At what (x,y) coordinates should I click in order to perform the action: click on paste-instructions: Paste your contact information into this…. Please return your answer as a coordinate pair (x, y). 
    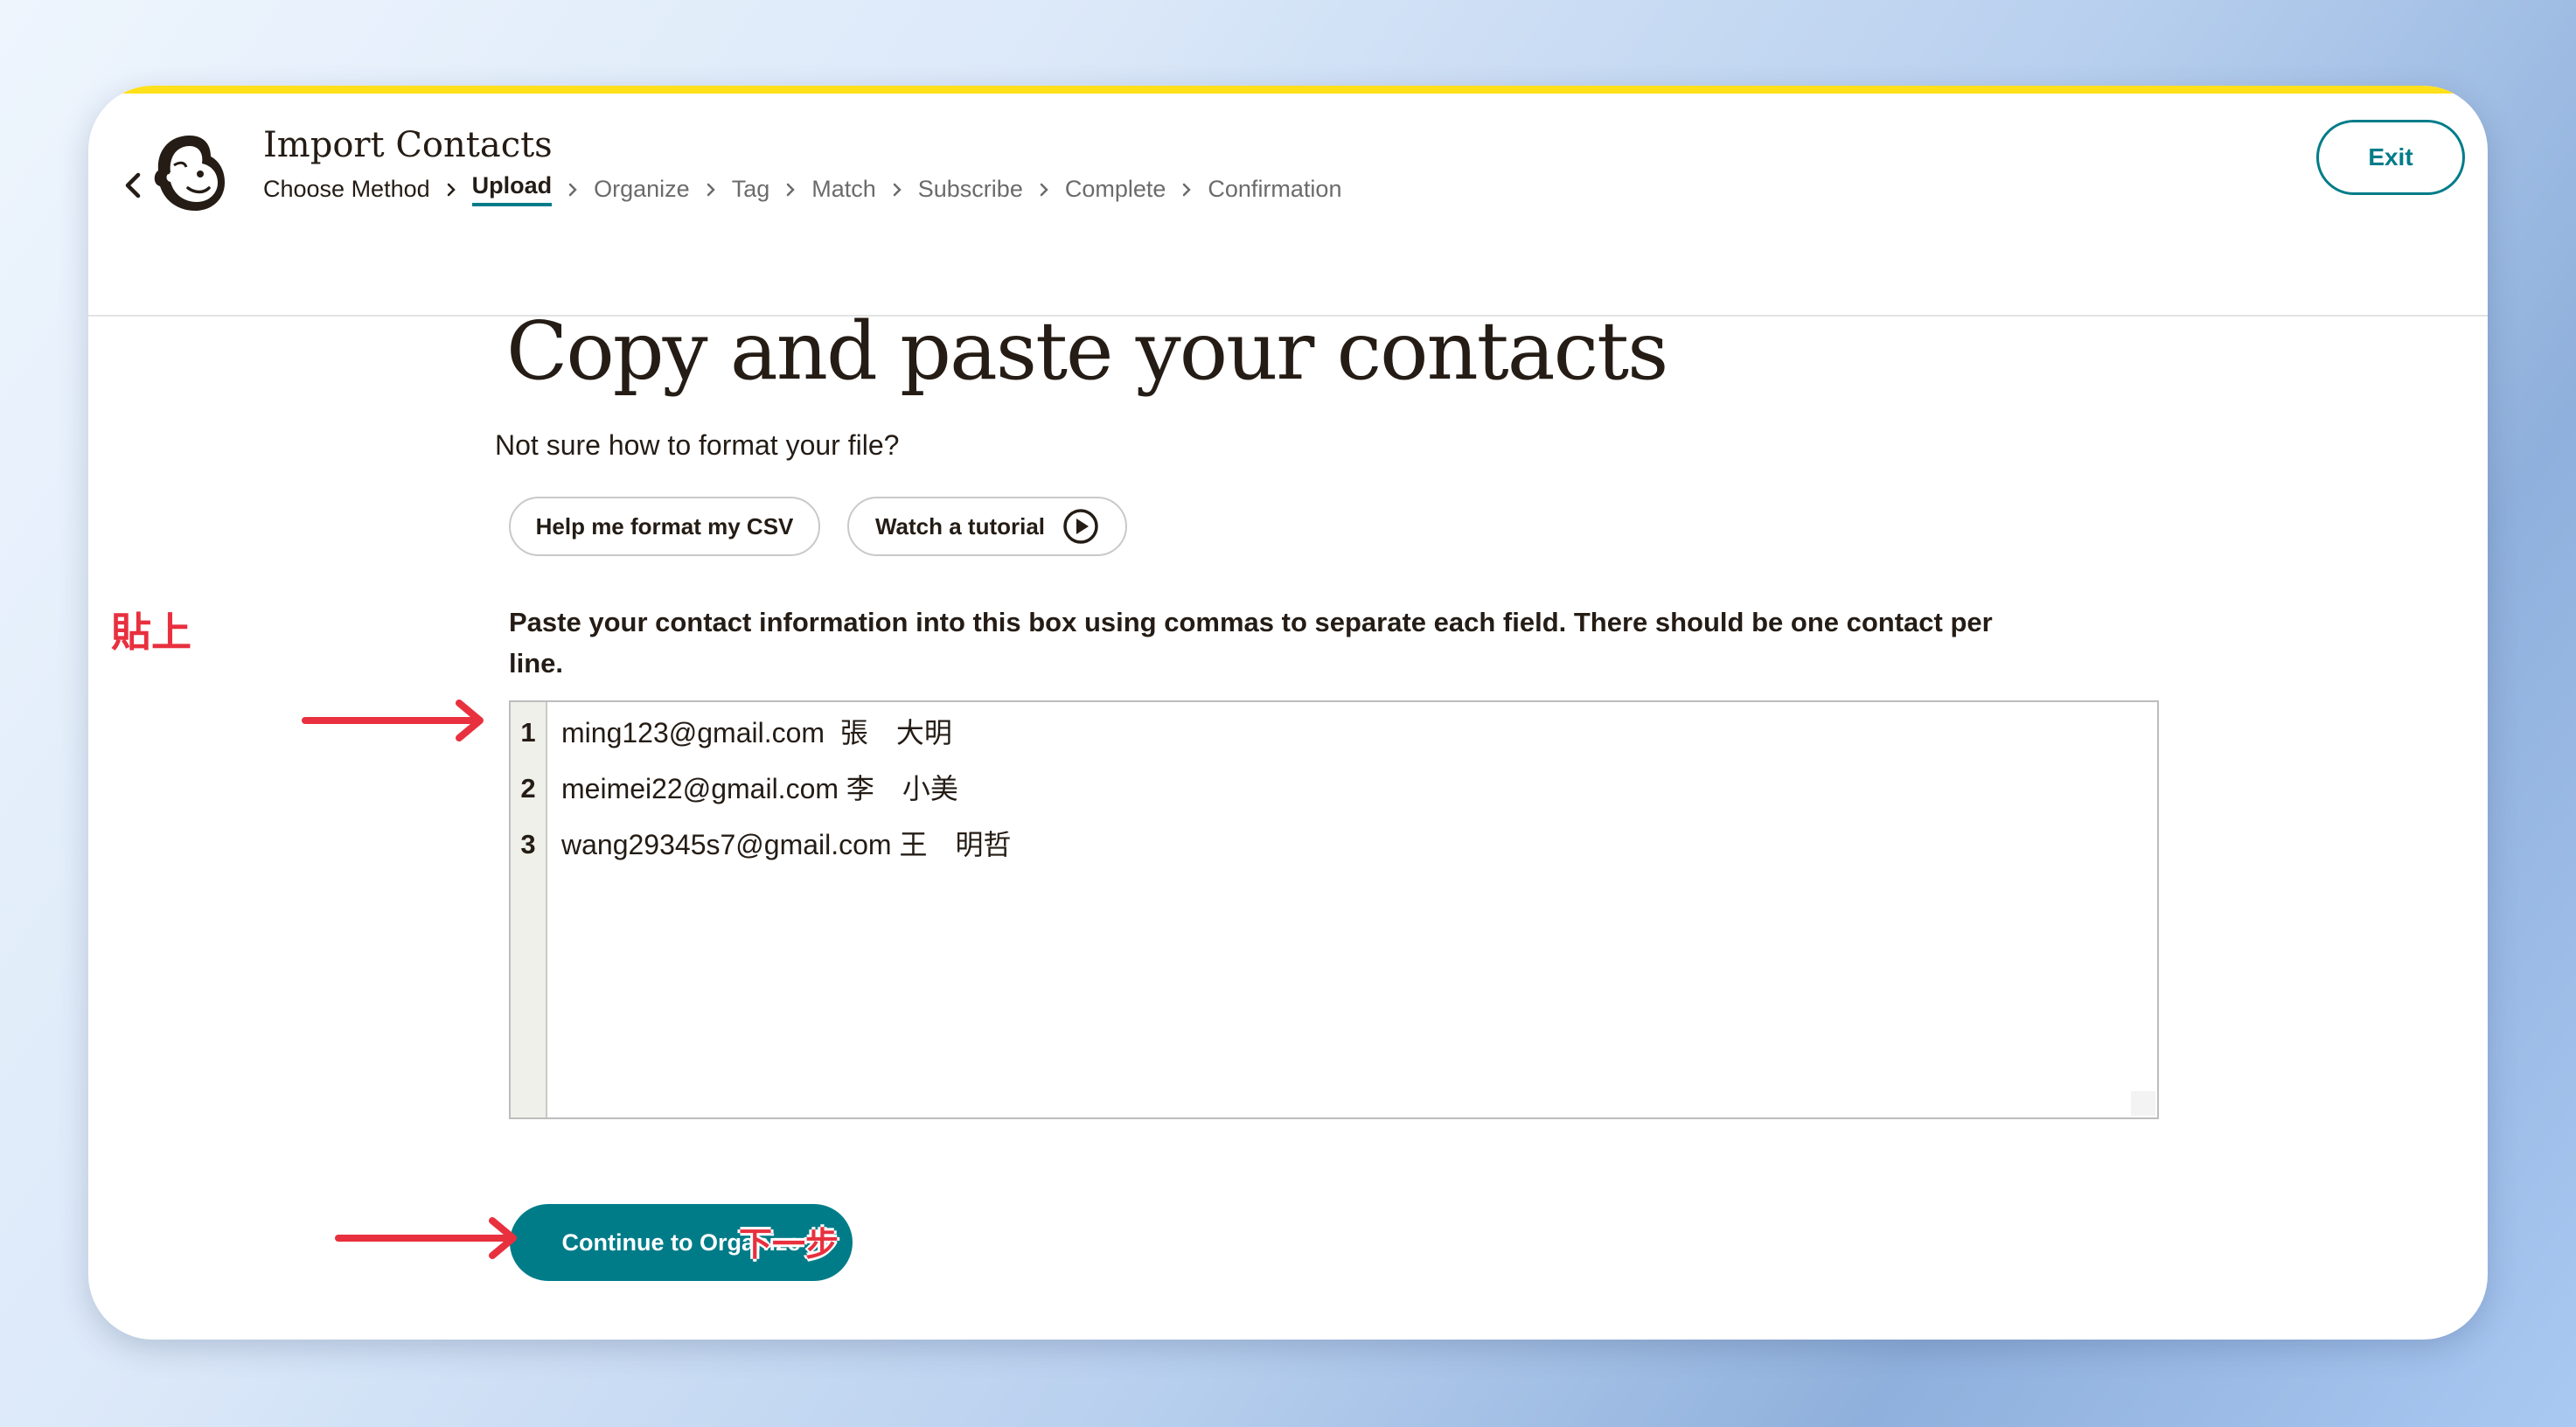
    Looking at the image, I should click on (1251, 643).